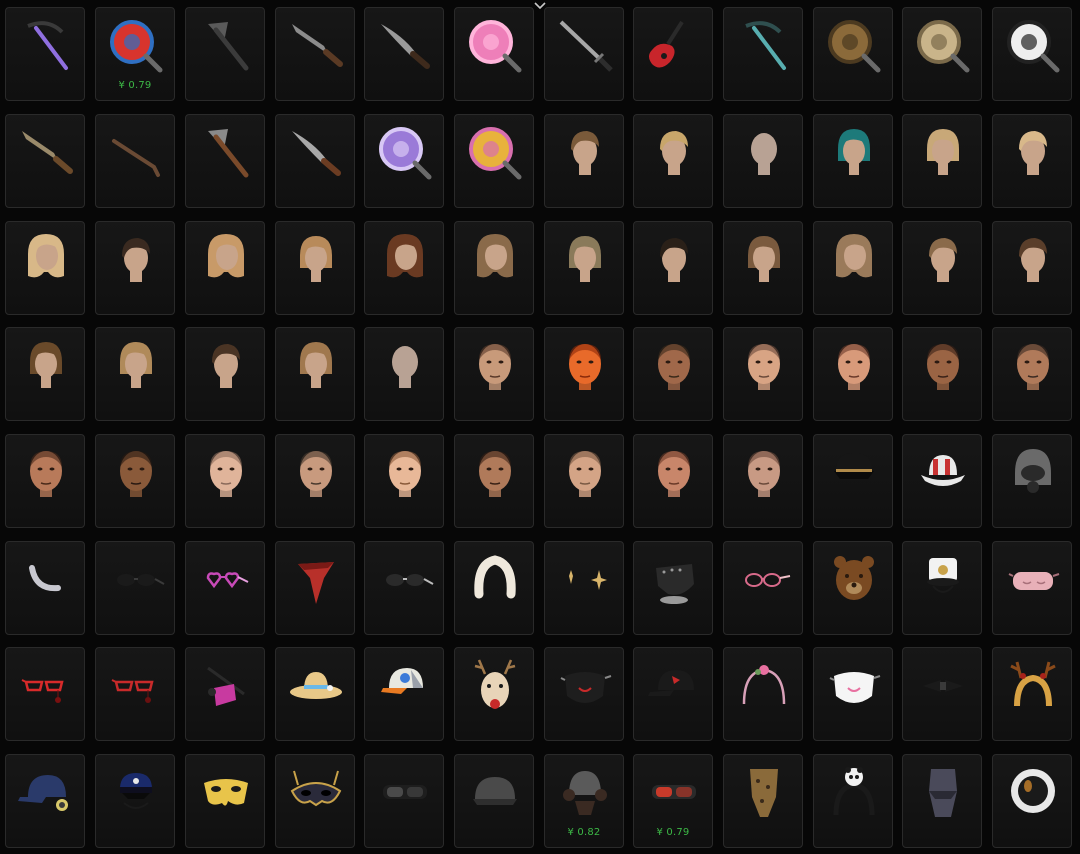 This screenshot has width=1080, height=854. I want to click on inventory-item: ¥ 0.82, so click(584, 801).